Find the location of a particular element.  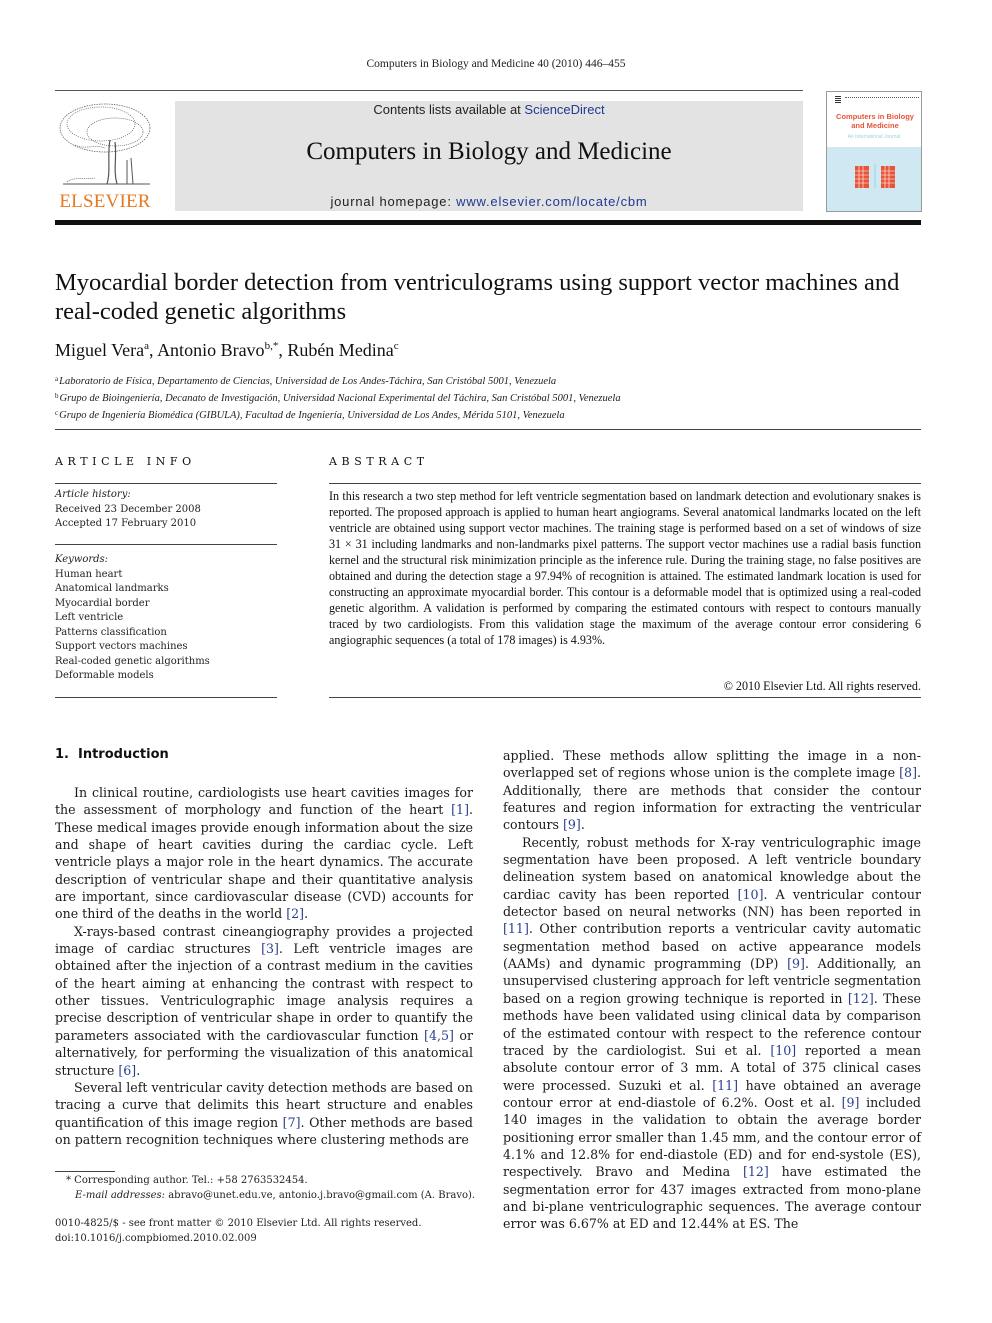

section-title: Introduction is located at coordinates (123, 754).